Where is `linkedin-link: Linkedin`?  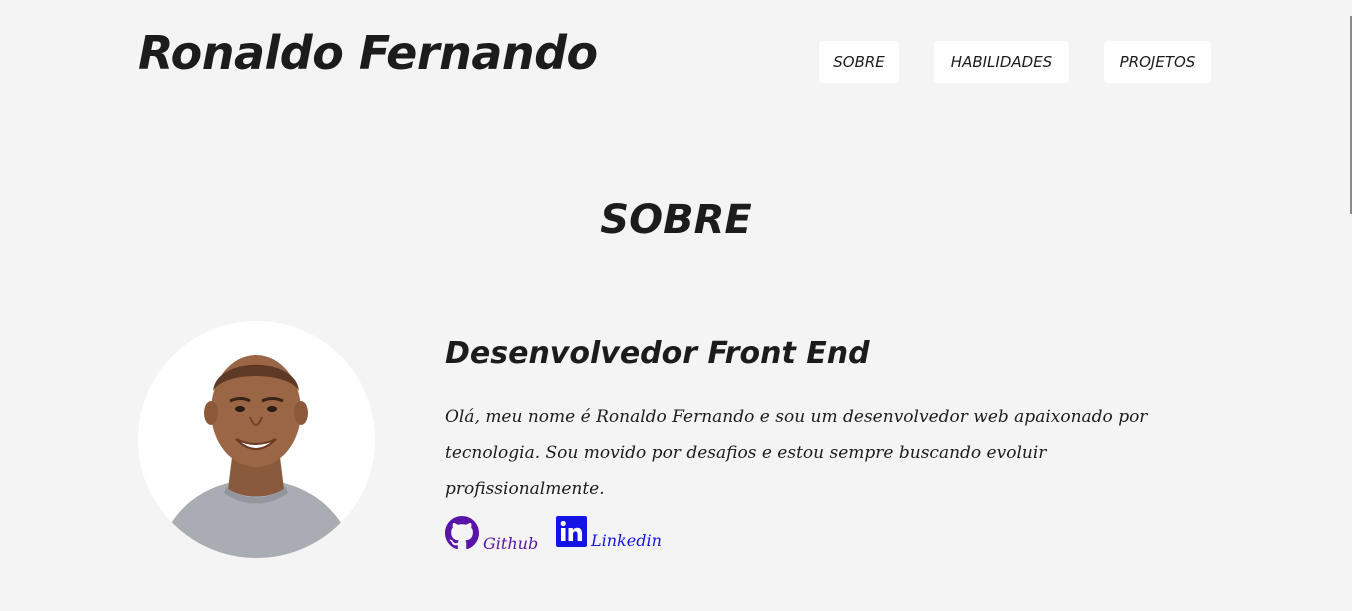
linkedin-link: Linkedin is located at coordinates (609, 533).